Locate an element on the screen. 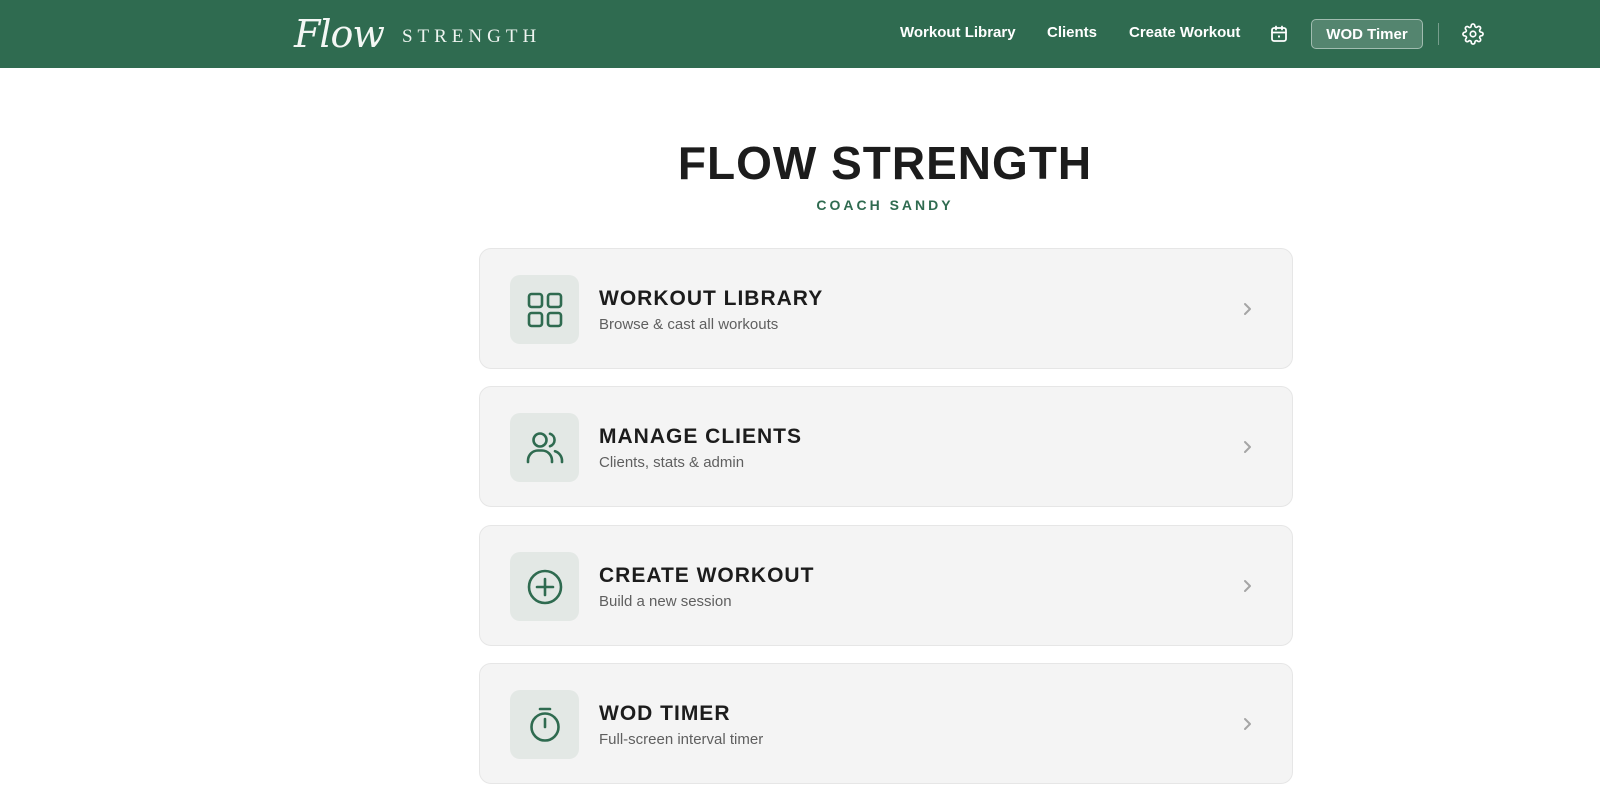 This screenshot has height=809, width=1600. gear-icon is located at coordinates (1473, 34).